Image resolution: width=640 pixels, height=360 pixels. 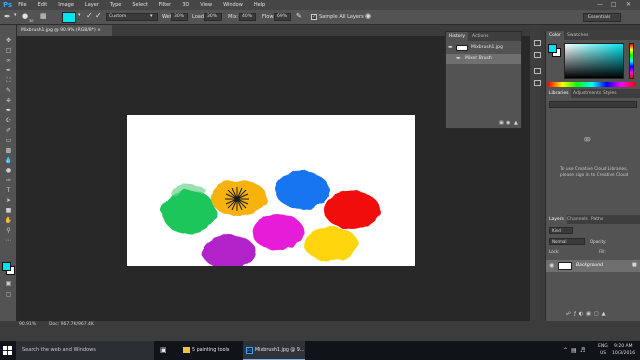 I want to click on network-icon: ▤, so click(x=574, y=350).